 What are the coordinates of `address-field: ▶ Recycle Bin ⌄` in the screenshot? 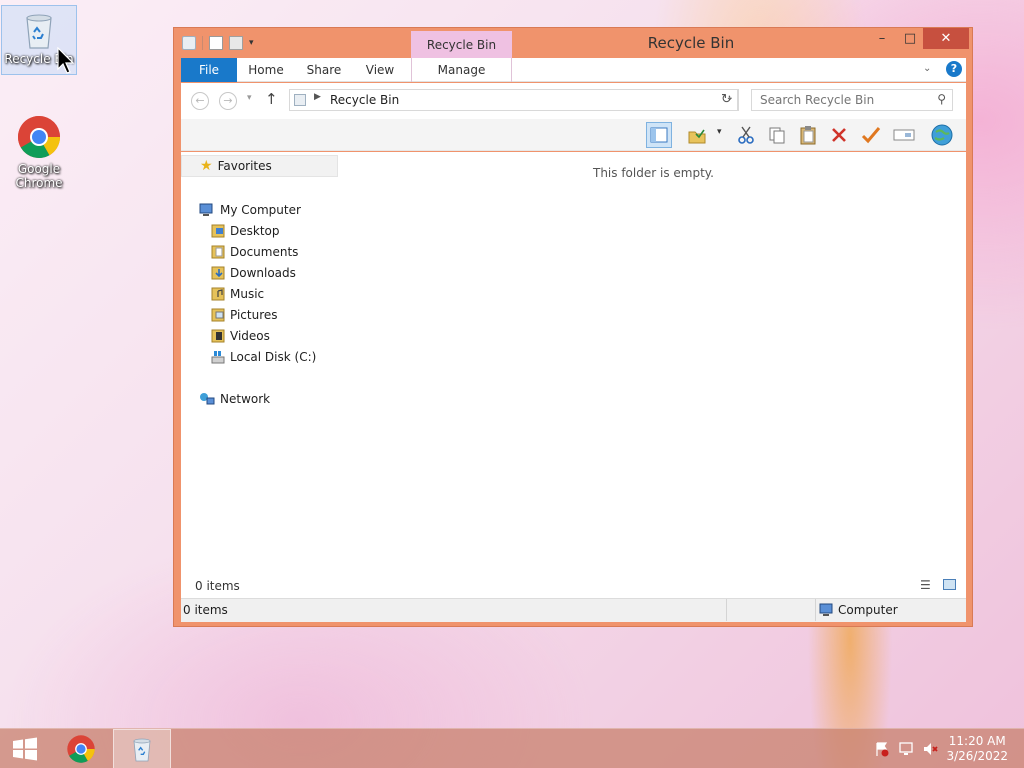 It's located at (514, 100).